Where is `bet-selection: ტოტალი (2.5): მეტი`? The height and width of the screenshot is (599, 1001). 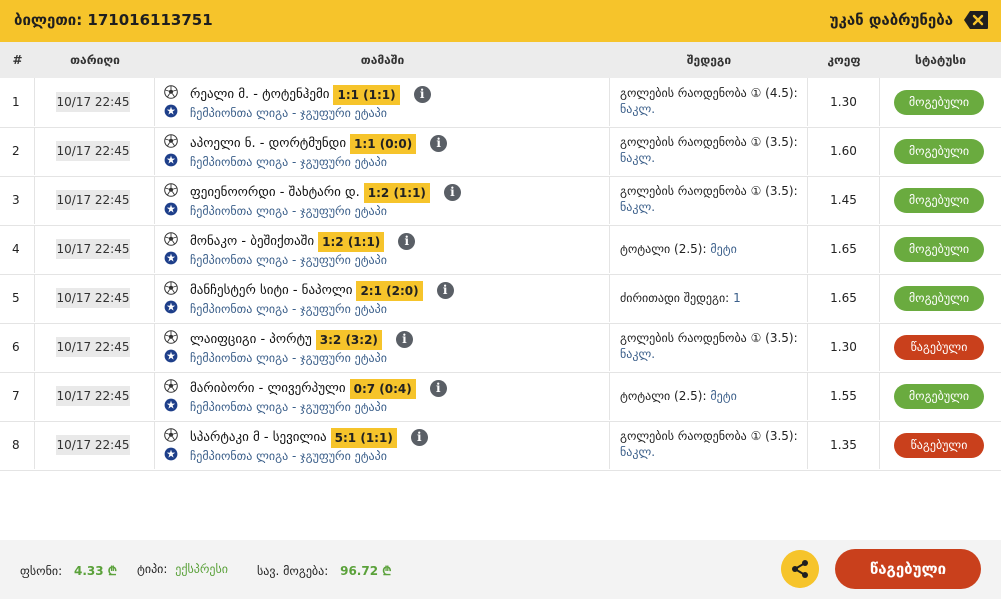 bet-selection: ტოტალი (2.5): მეტი is located at coordinates (712, 249).